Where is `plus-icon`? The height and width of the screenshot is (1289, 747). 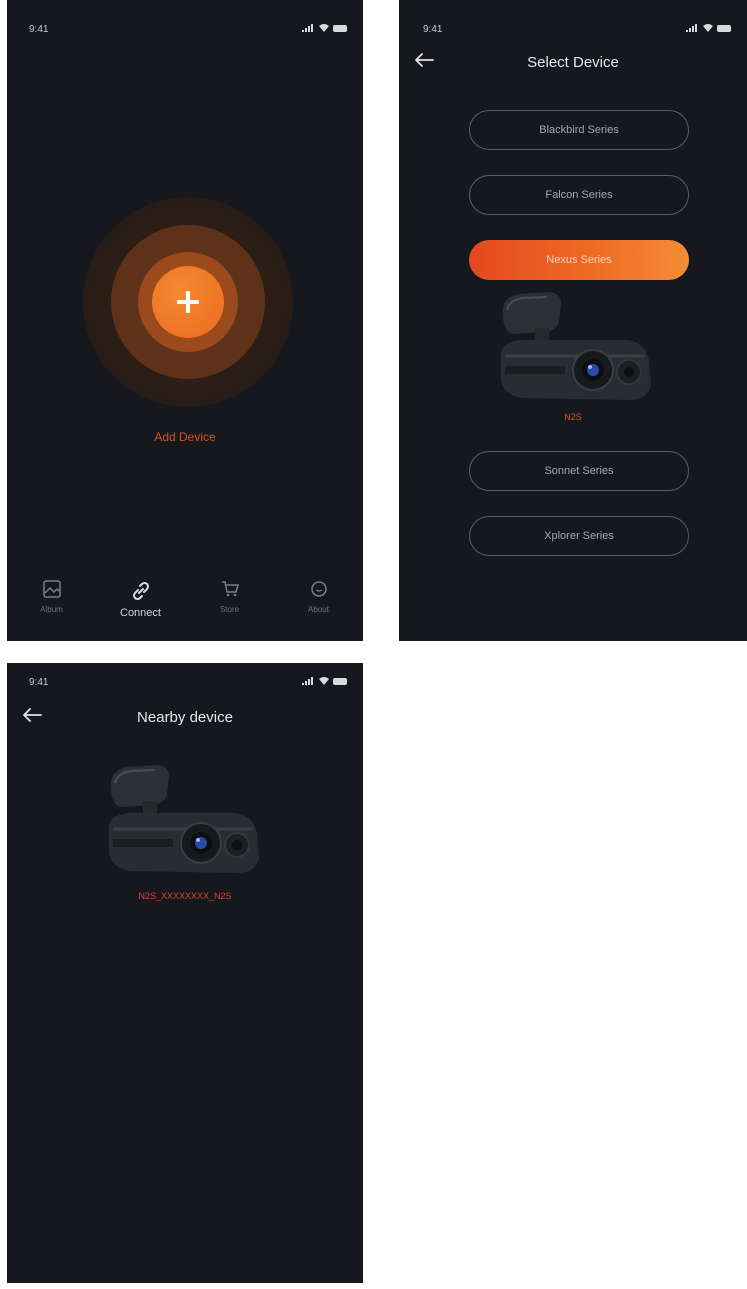 plus-icon is located at coordinates (188, 302).